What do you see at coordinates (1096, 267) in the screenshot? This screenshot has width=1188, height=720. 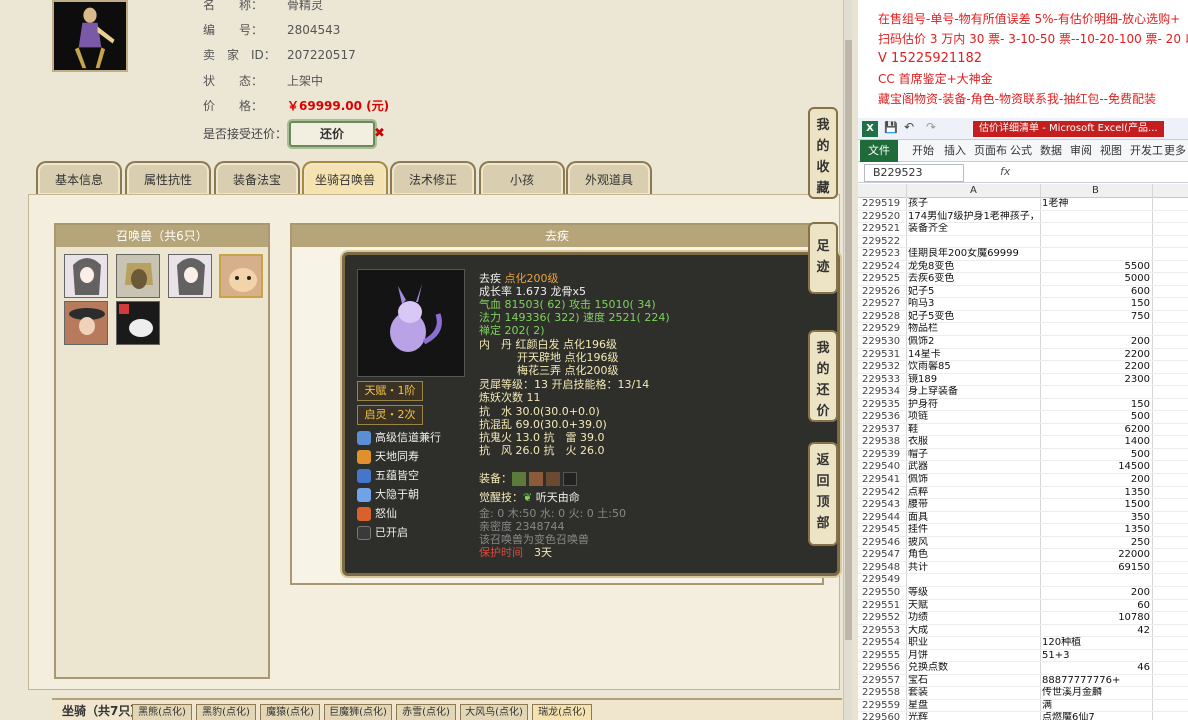 I see `cell-b: 5500` at bounding box center [1096, 267].